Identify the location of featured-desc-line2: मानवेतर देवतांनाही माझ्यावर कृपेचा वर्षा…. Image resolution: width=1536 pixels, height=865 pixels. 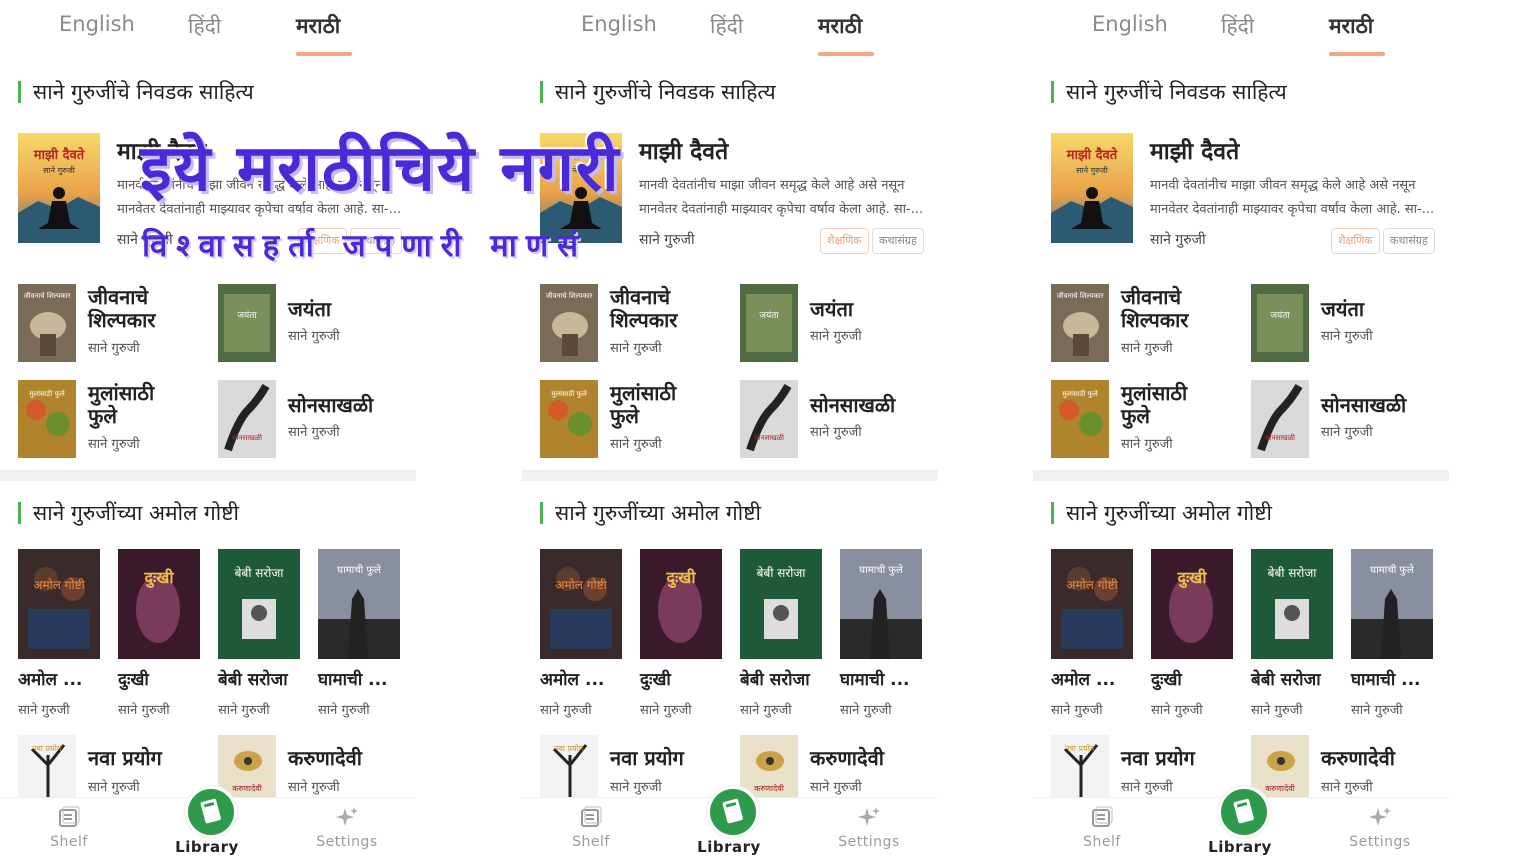
(781, 209).